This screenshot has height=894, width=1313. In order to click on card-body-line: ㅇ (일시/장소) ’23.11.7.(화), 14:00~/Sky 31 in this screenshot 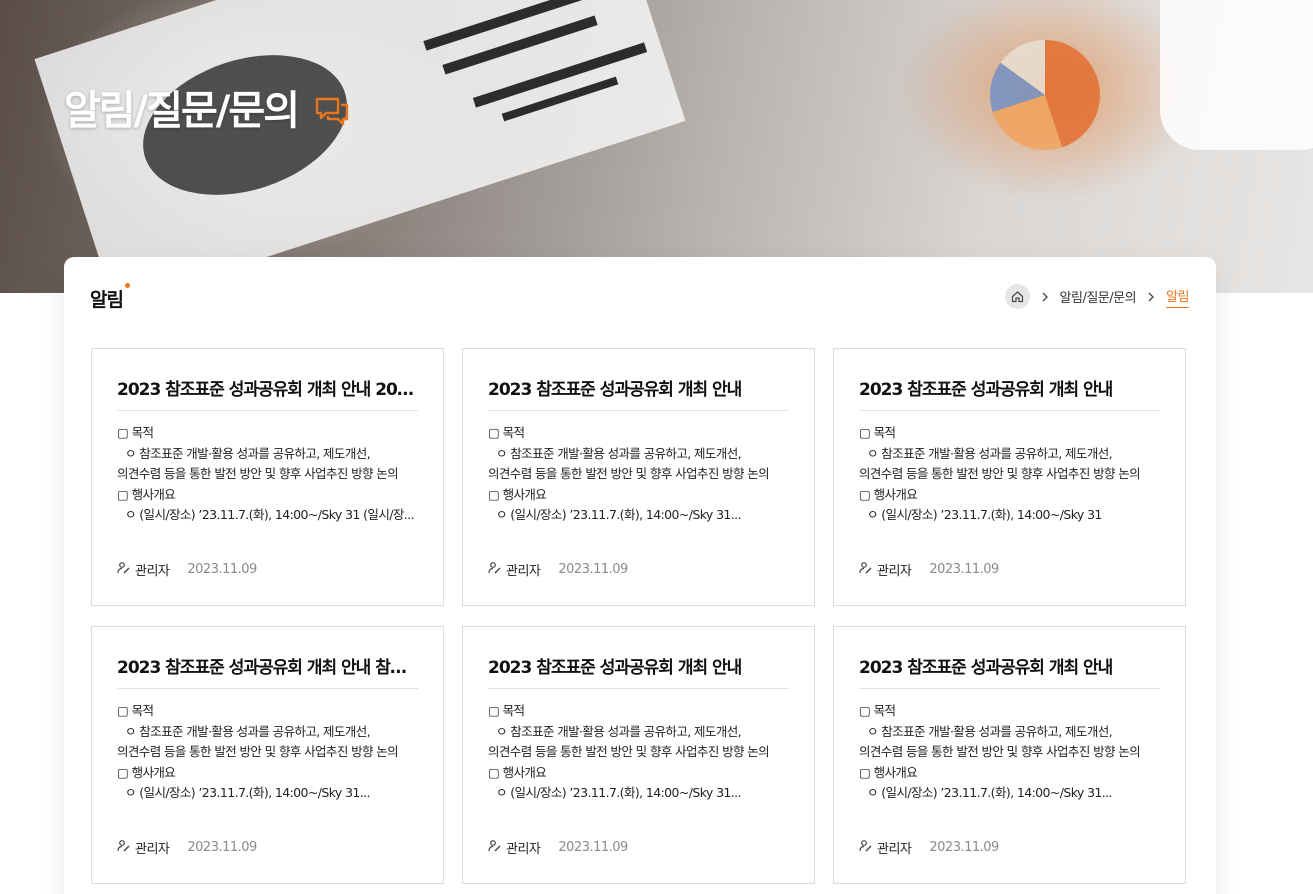, I will do `click(984, 514)`.